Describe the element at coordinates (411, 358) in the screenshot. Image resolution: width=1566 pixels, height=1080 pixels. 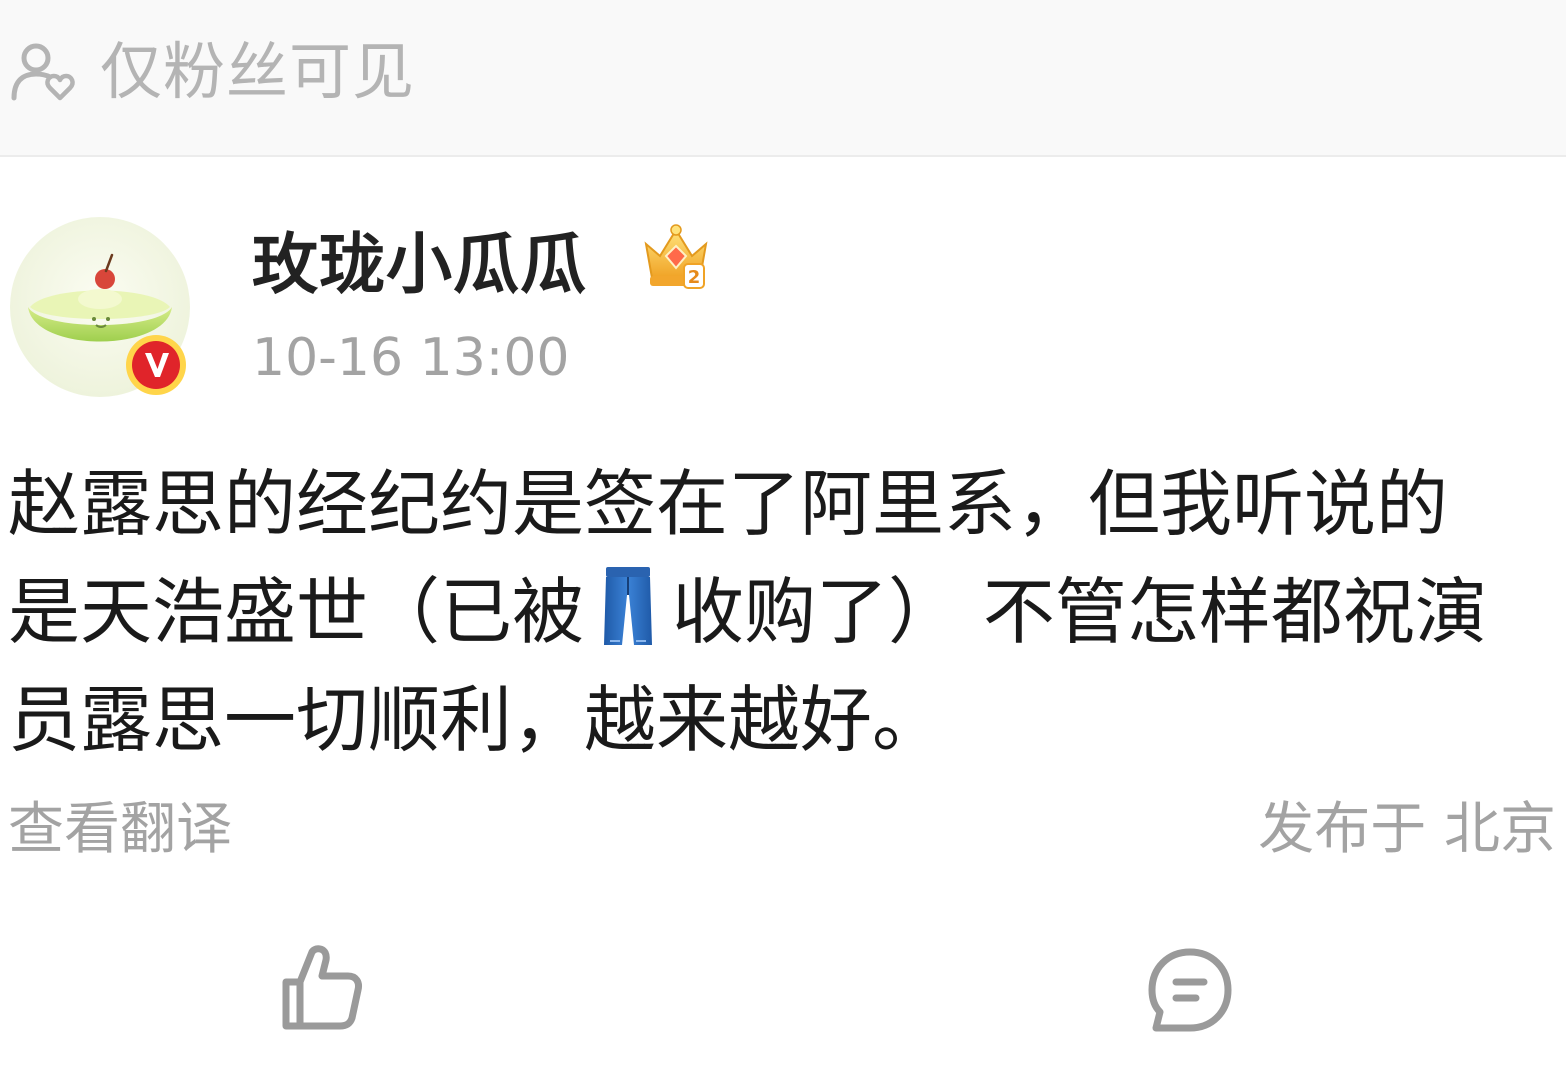
I see `post-time: 10-16 13:00` at that location.